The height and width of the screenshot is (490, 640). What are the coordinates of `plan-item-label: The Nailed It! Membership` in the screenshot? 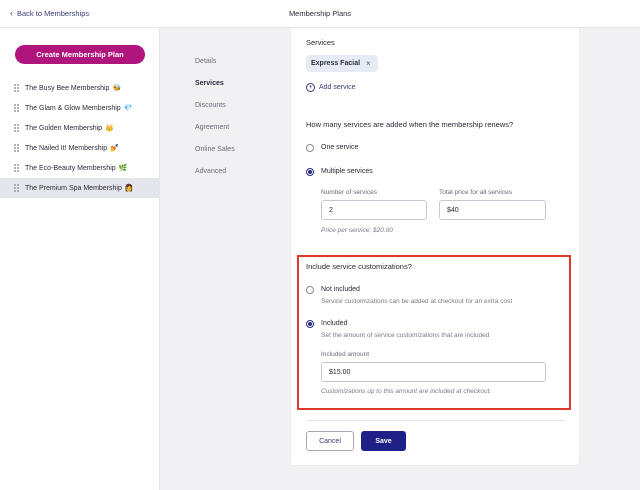 It's located at (66, 148).